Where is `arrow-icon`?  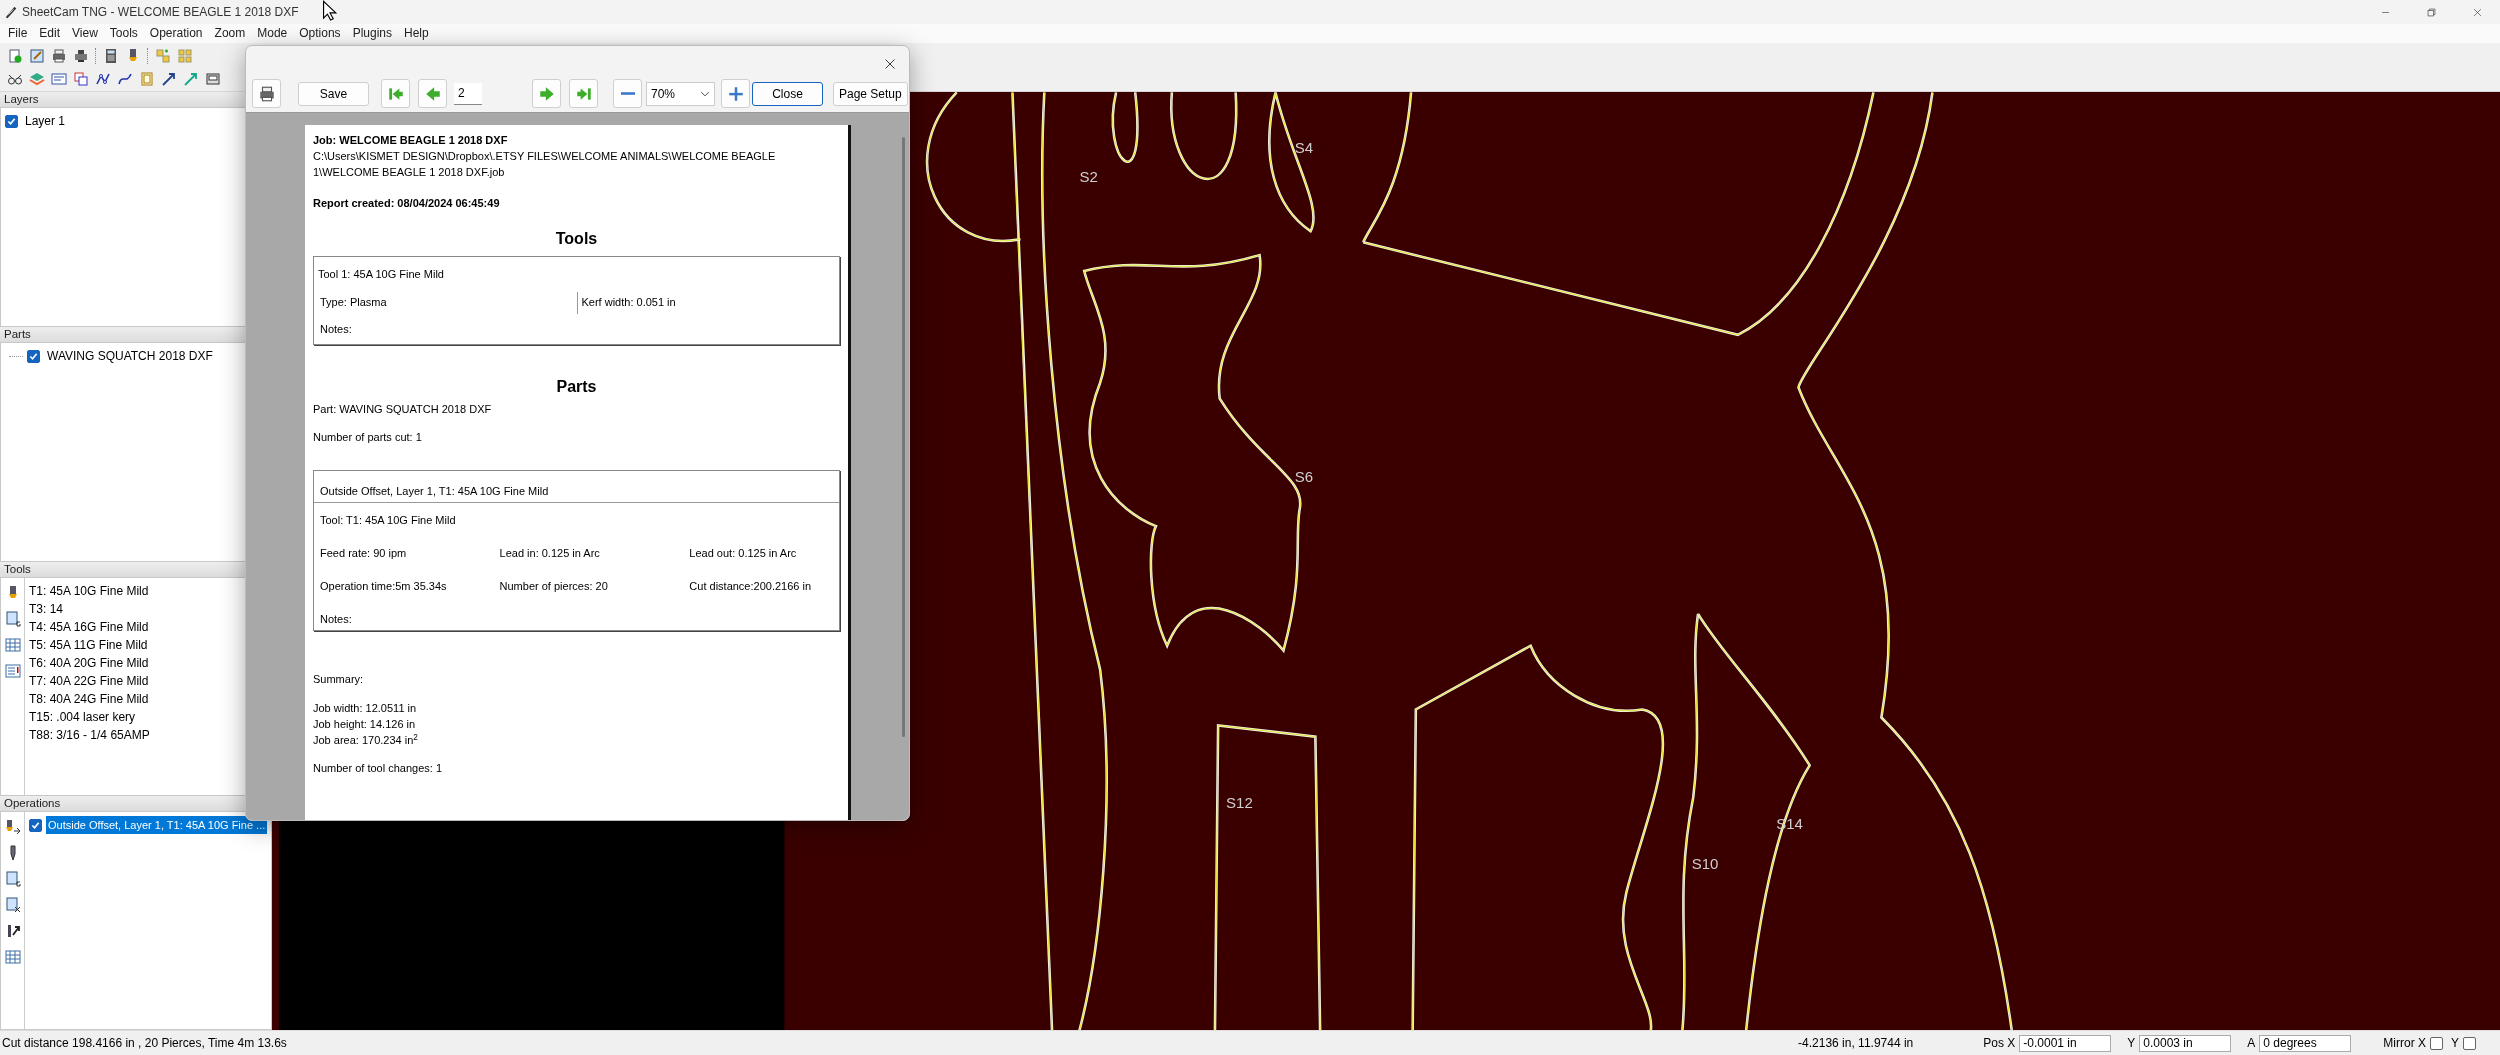 arrow-icon is located at coordinates (169, 78).